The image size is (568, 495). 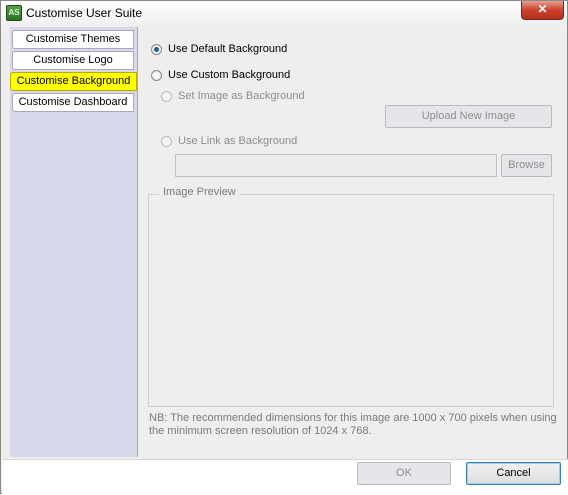 I want to click on default-background-label: Use Default Background, so click(x=228, y=49).